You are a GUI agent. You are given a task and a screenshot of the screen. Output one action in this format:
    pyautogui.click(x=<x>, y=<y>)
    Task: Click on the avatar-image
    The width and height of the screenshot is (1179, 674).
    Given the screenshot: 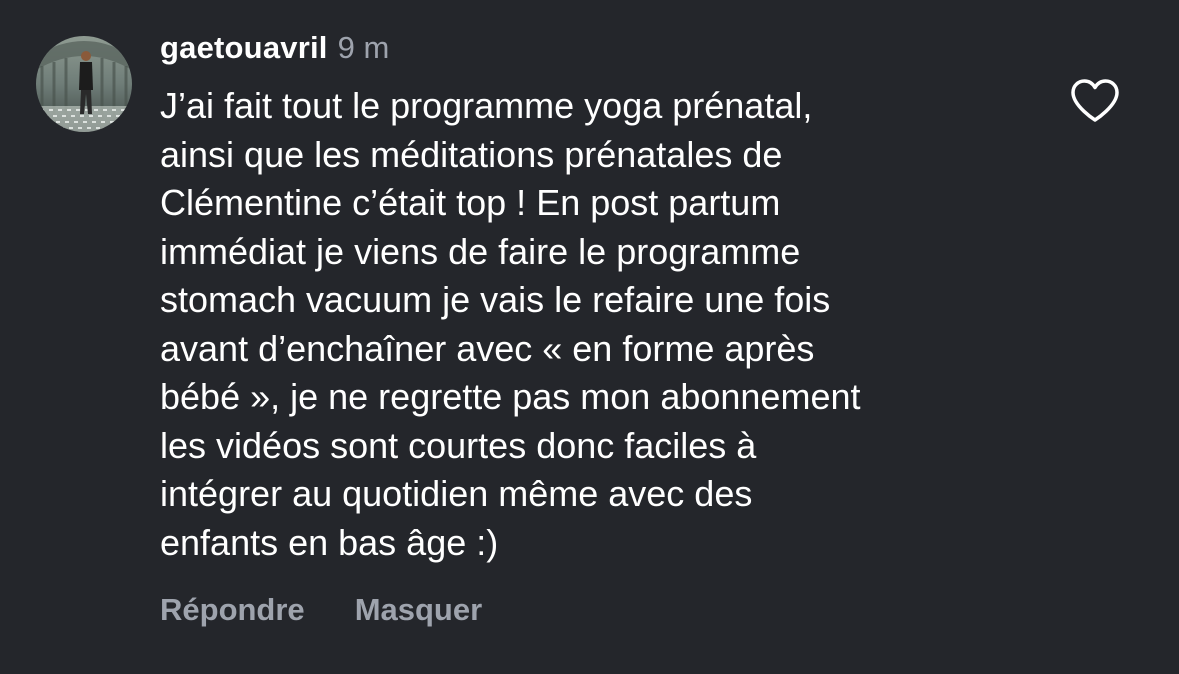 What is the action you would take?
    pyautogui.click(x=84, y=84)
    